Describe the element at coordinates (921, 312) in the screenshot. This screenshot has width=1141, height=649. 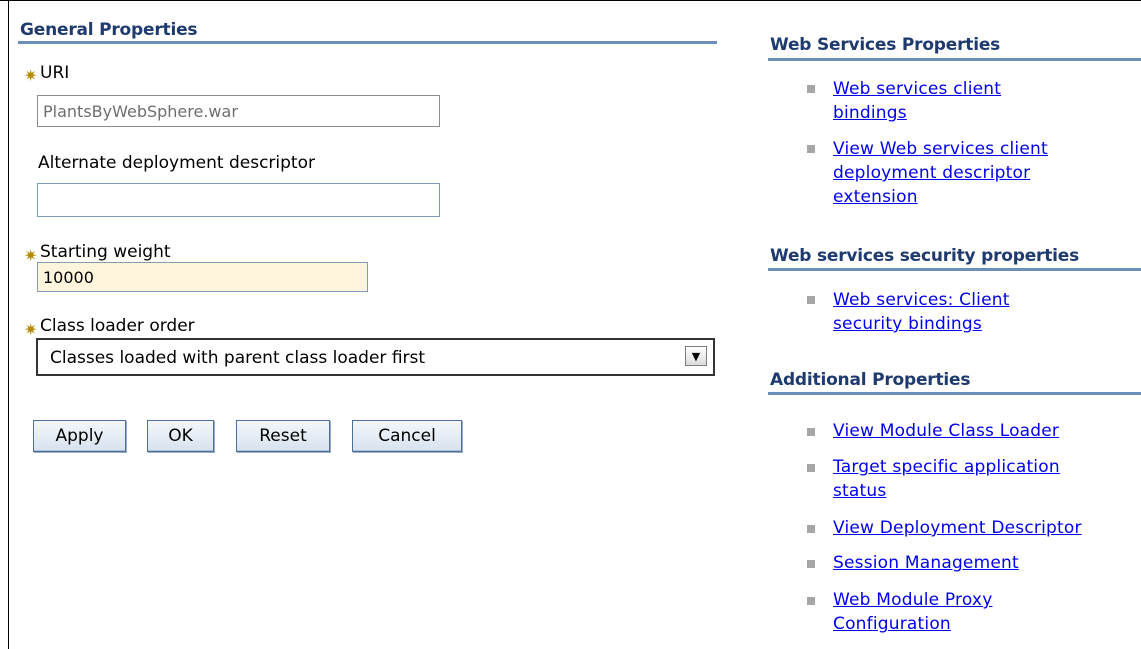
I see `ws-client-security-bindings-link: Web services: Client security bindings` at that location.